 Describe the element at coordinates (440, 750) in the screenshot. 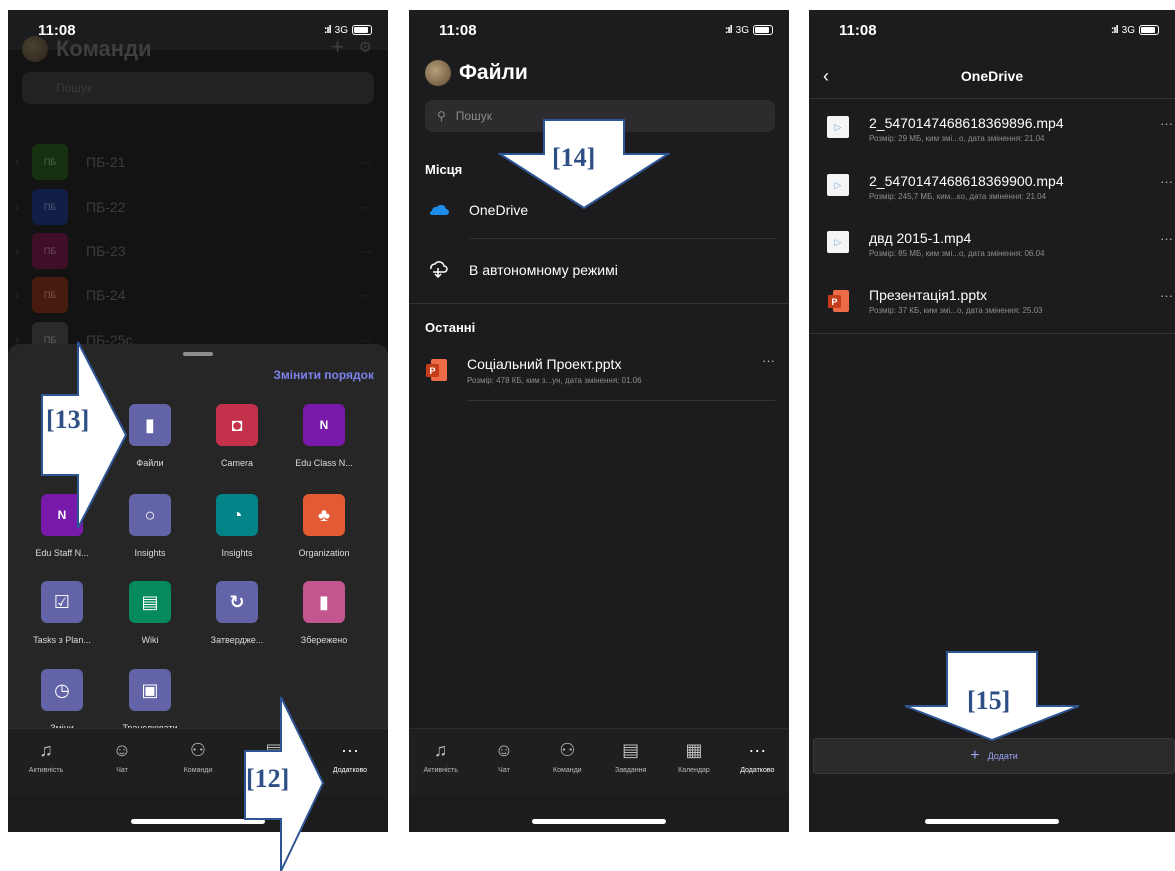

I see `bell-icon: ♫` at that location.